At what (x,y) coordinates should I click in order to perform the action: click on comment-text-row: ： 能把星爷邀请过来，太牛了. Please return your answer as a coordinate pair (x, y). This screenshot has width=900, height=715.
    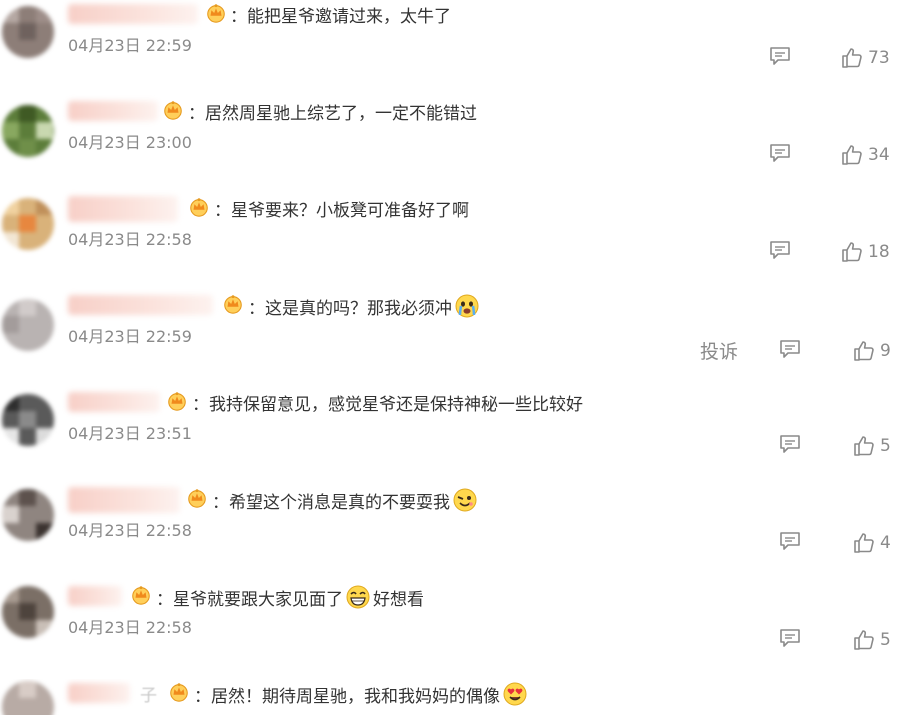
    Looking at the image, I should click on (340, 14).